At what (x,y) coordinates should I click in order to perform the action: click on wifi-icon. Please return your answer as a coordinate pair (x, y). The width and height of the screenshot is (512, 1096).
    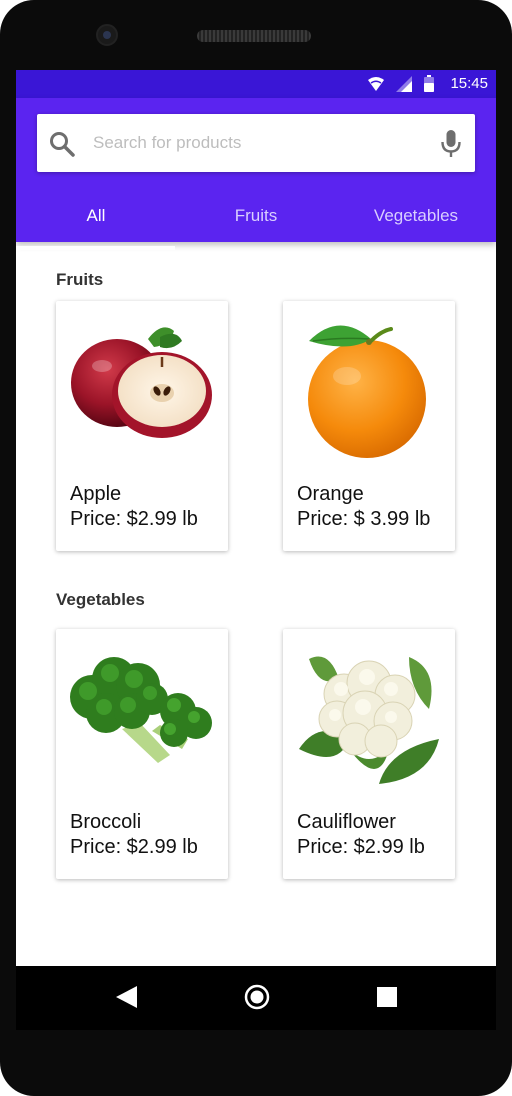
    Looking at the image, I should click on (376, 83).